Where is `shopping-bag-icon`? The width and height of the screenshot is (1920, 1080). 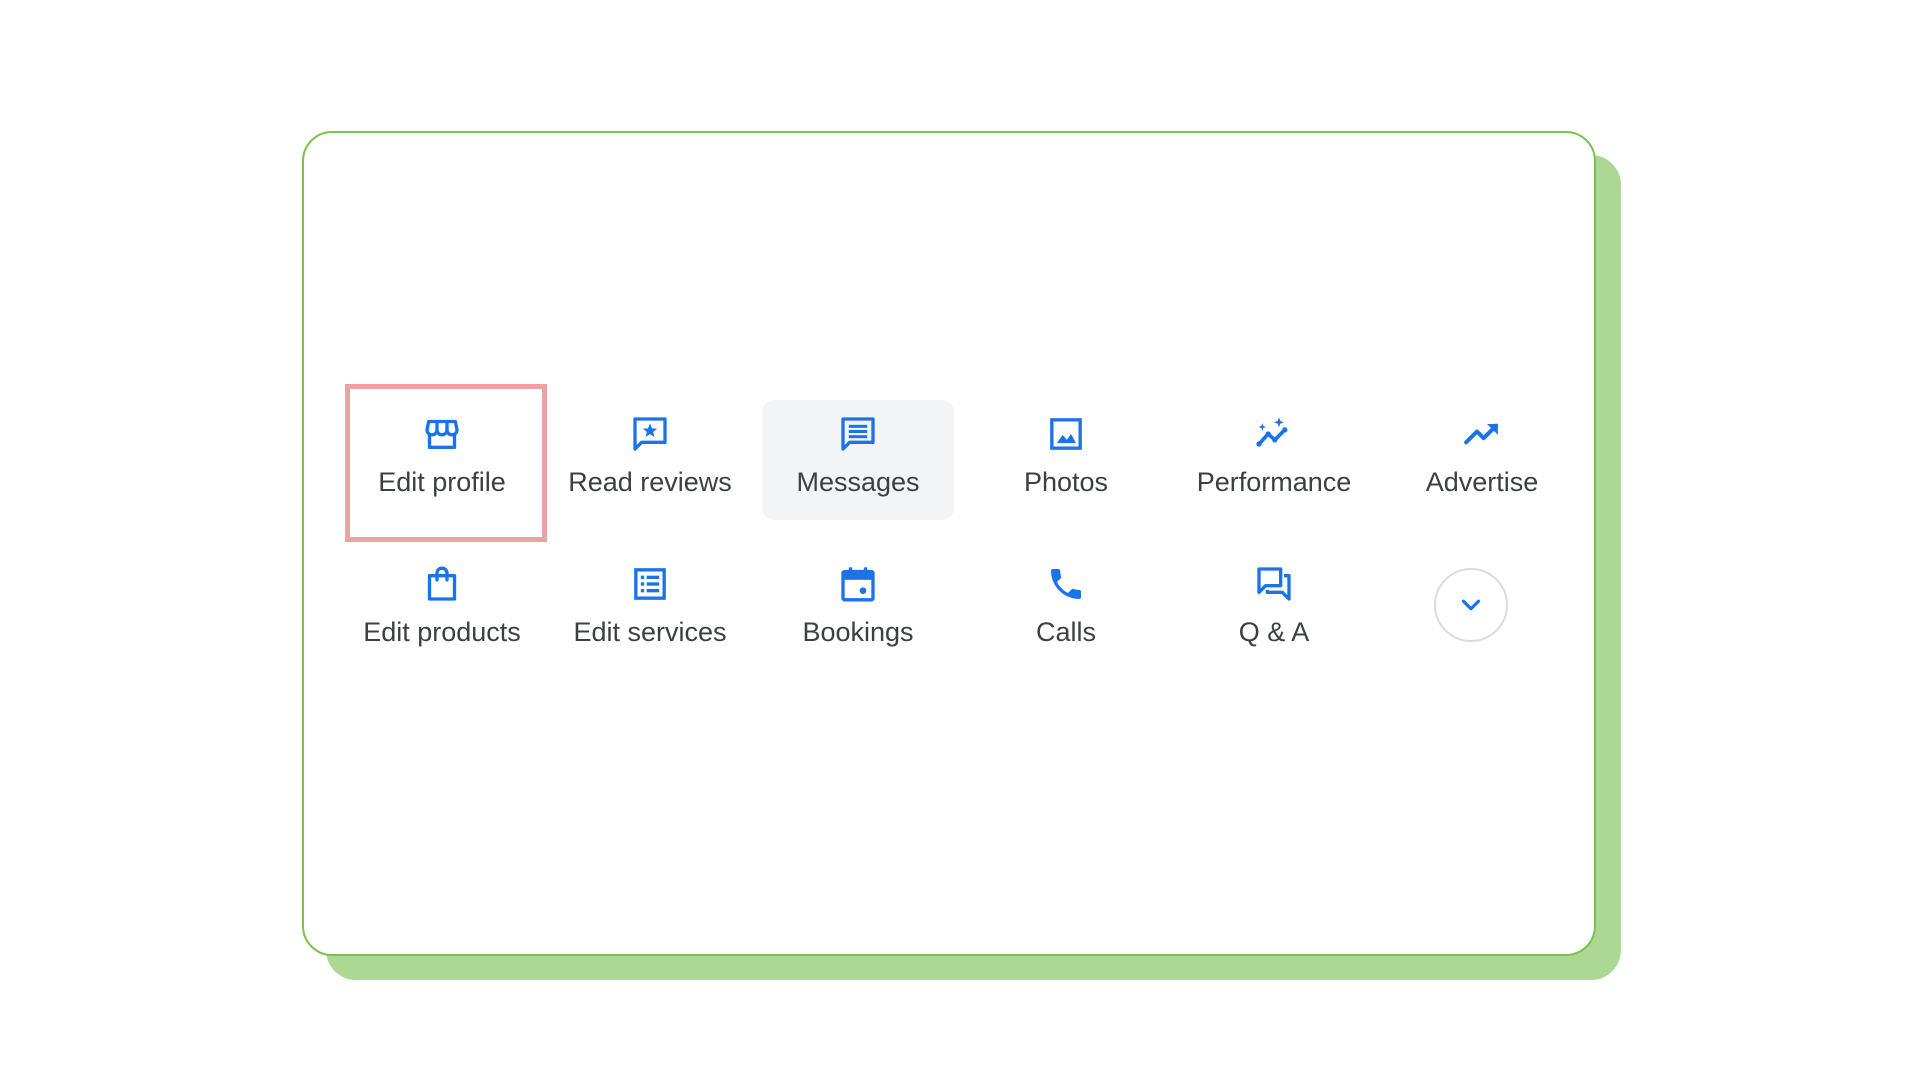
shopping-bag-icon is located at coordinates (442, 584).